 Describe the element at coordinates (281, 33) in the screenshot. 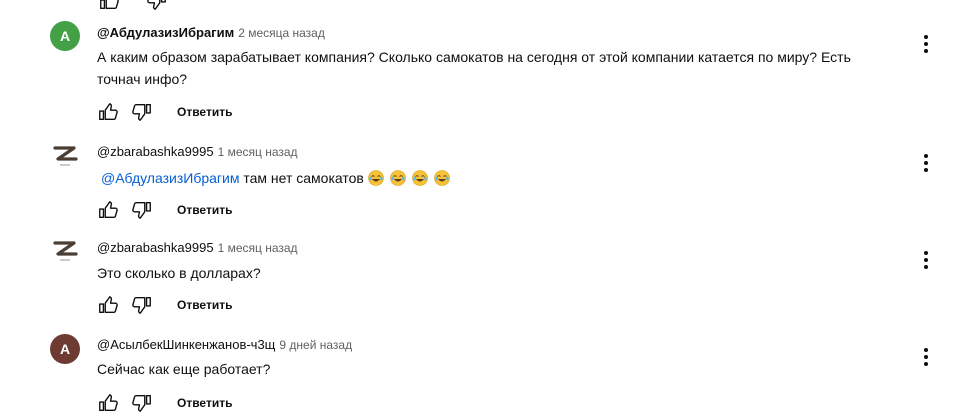

I see `comment-time: 2 месяца назад` at that location.